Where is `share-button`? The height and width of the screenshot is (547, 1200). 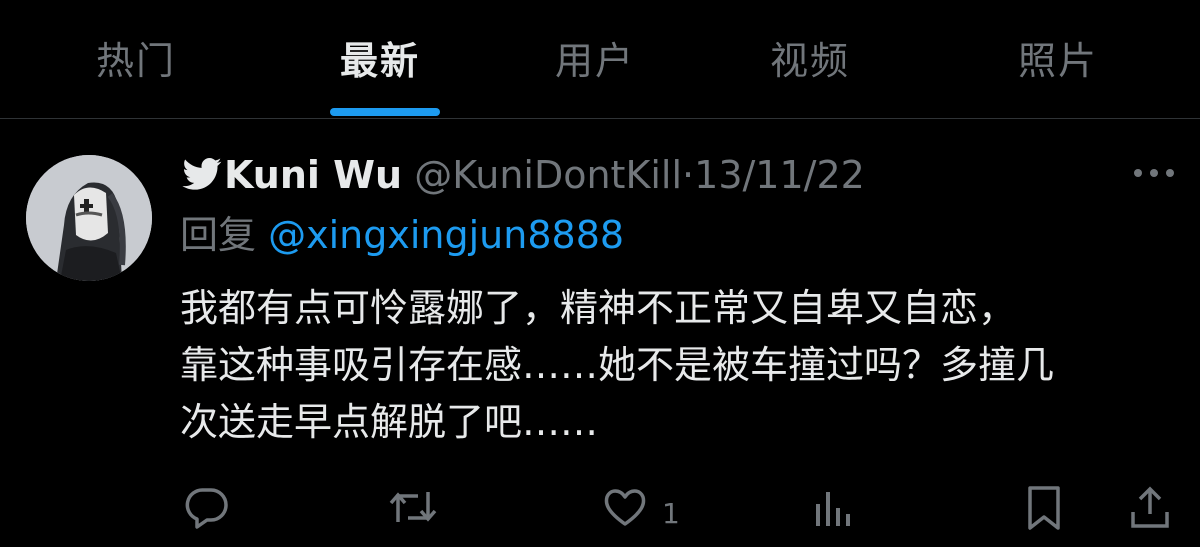
share-button is located at coordinates (1150, 509).